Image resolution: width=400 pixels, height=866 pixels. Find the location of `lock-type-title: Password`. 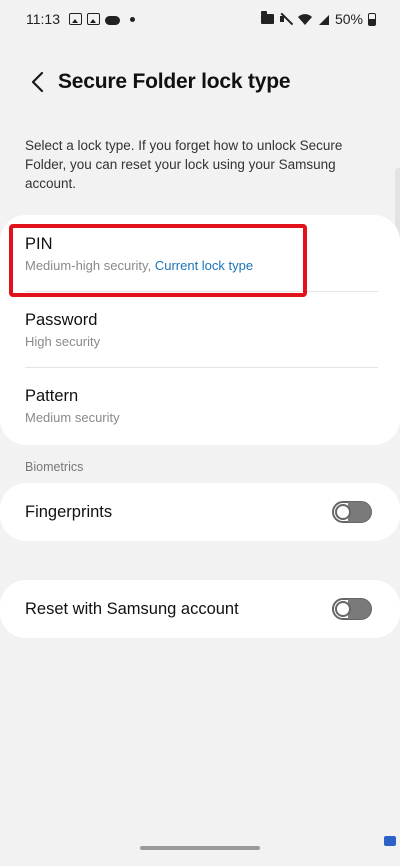

lock-type-title: Password is located at coordinates (61, 319).